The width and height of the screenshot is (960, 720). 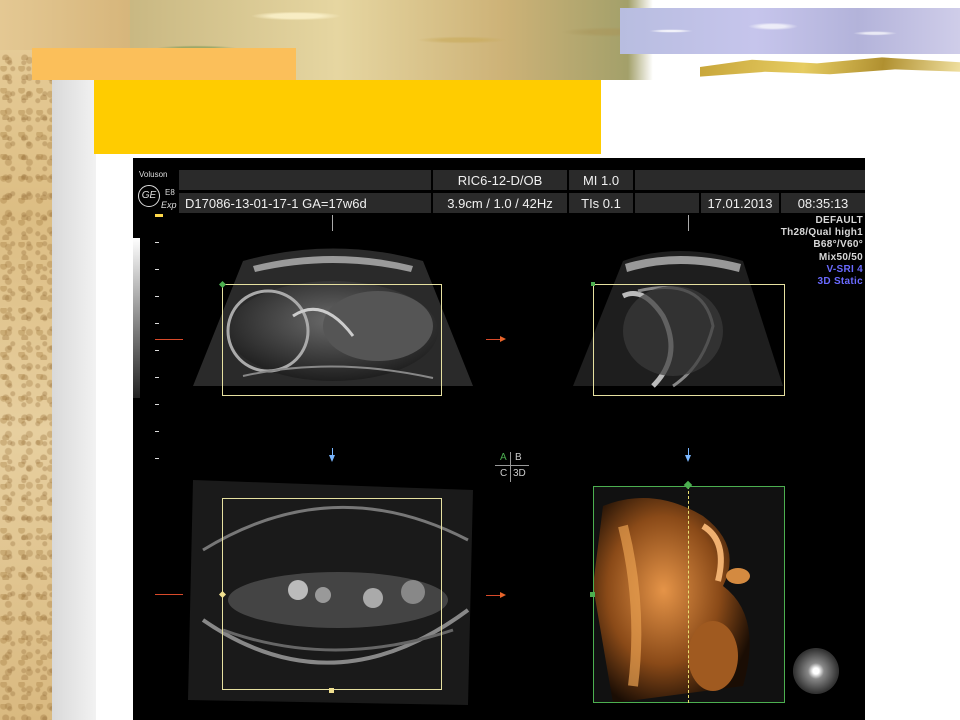 What do you see at coordinates (668, 203) in the screenshot?
I see `header-blank-mid` at bounding box center [668, 203].